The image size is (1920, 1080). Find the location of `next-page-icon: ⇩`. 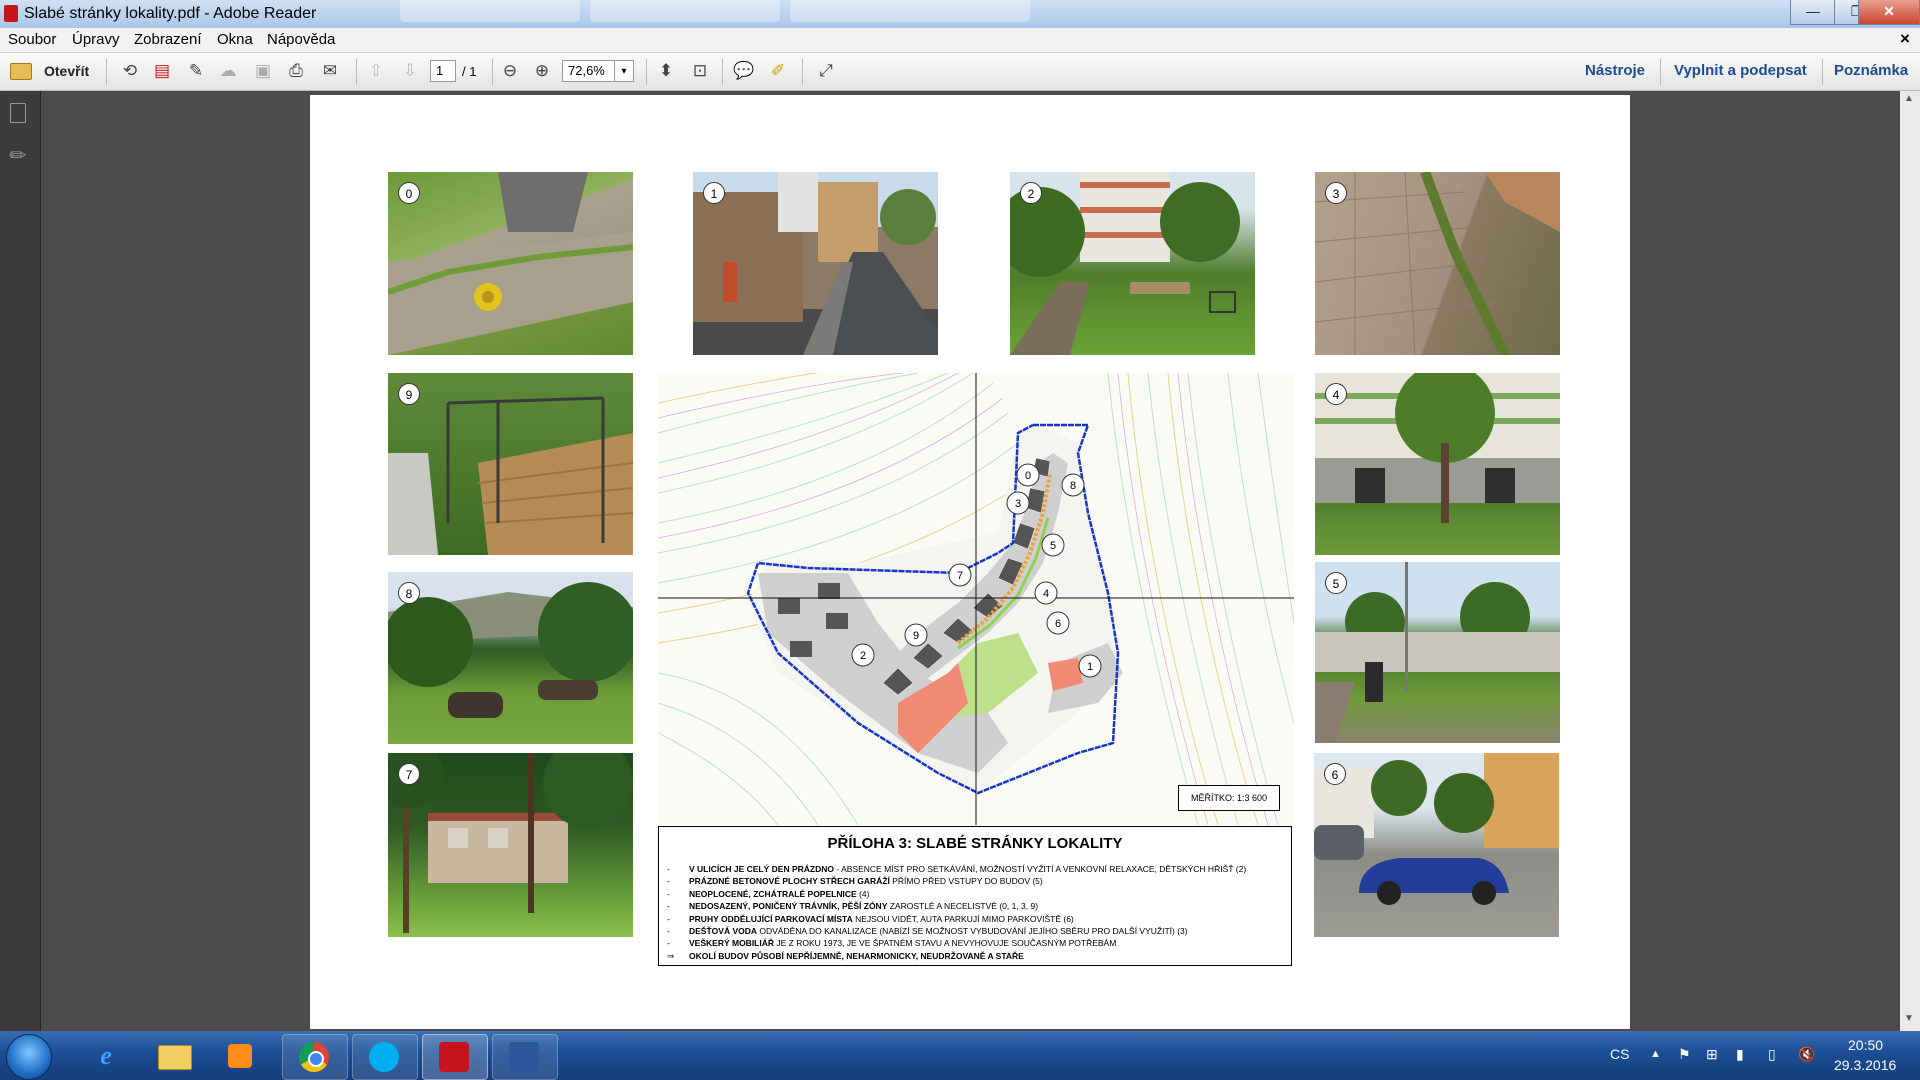

next-page-icon: ⇩ is located at coordinates (410, 71).